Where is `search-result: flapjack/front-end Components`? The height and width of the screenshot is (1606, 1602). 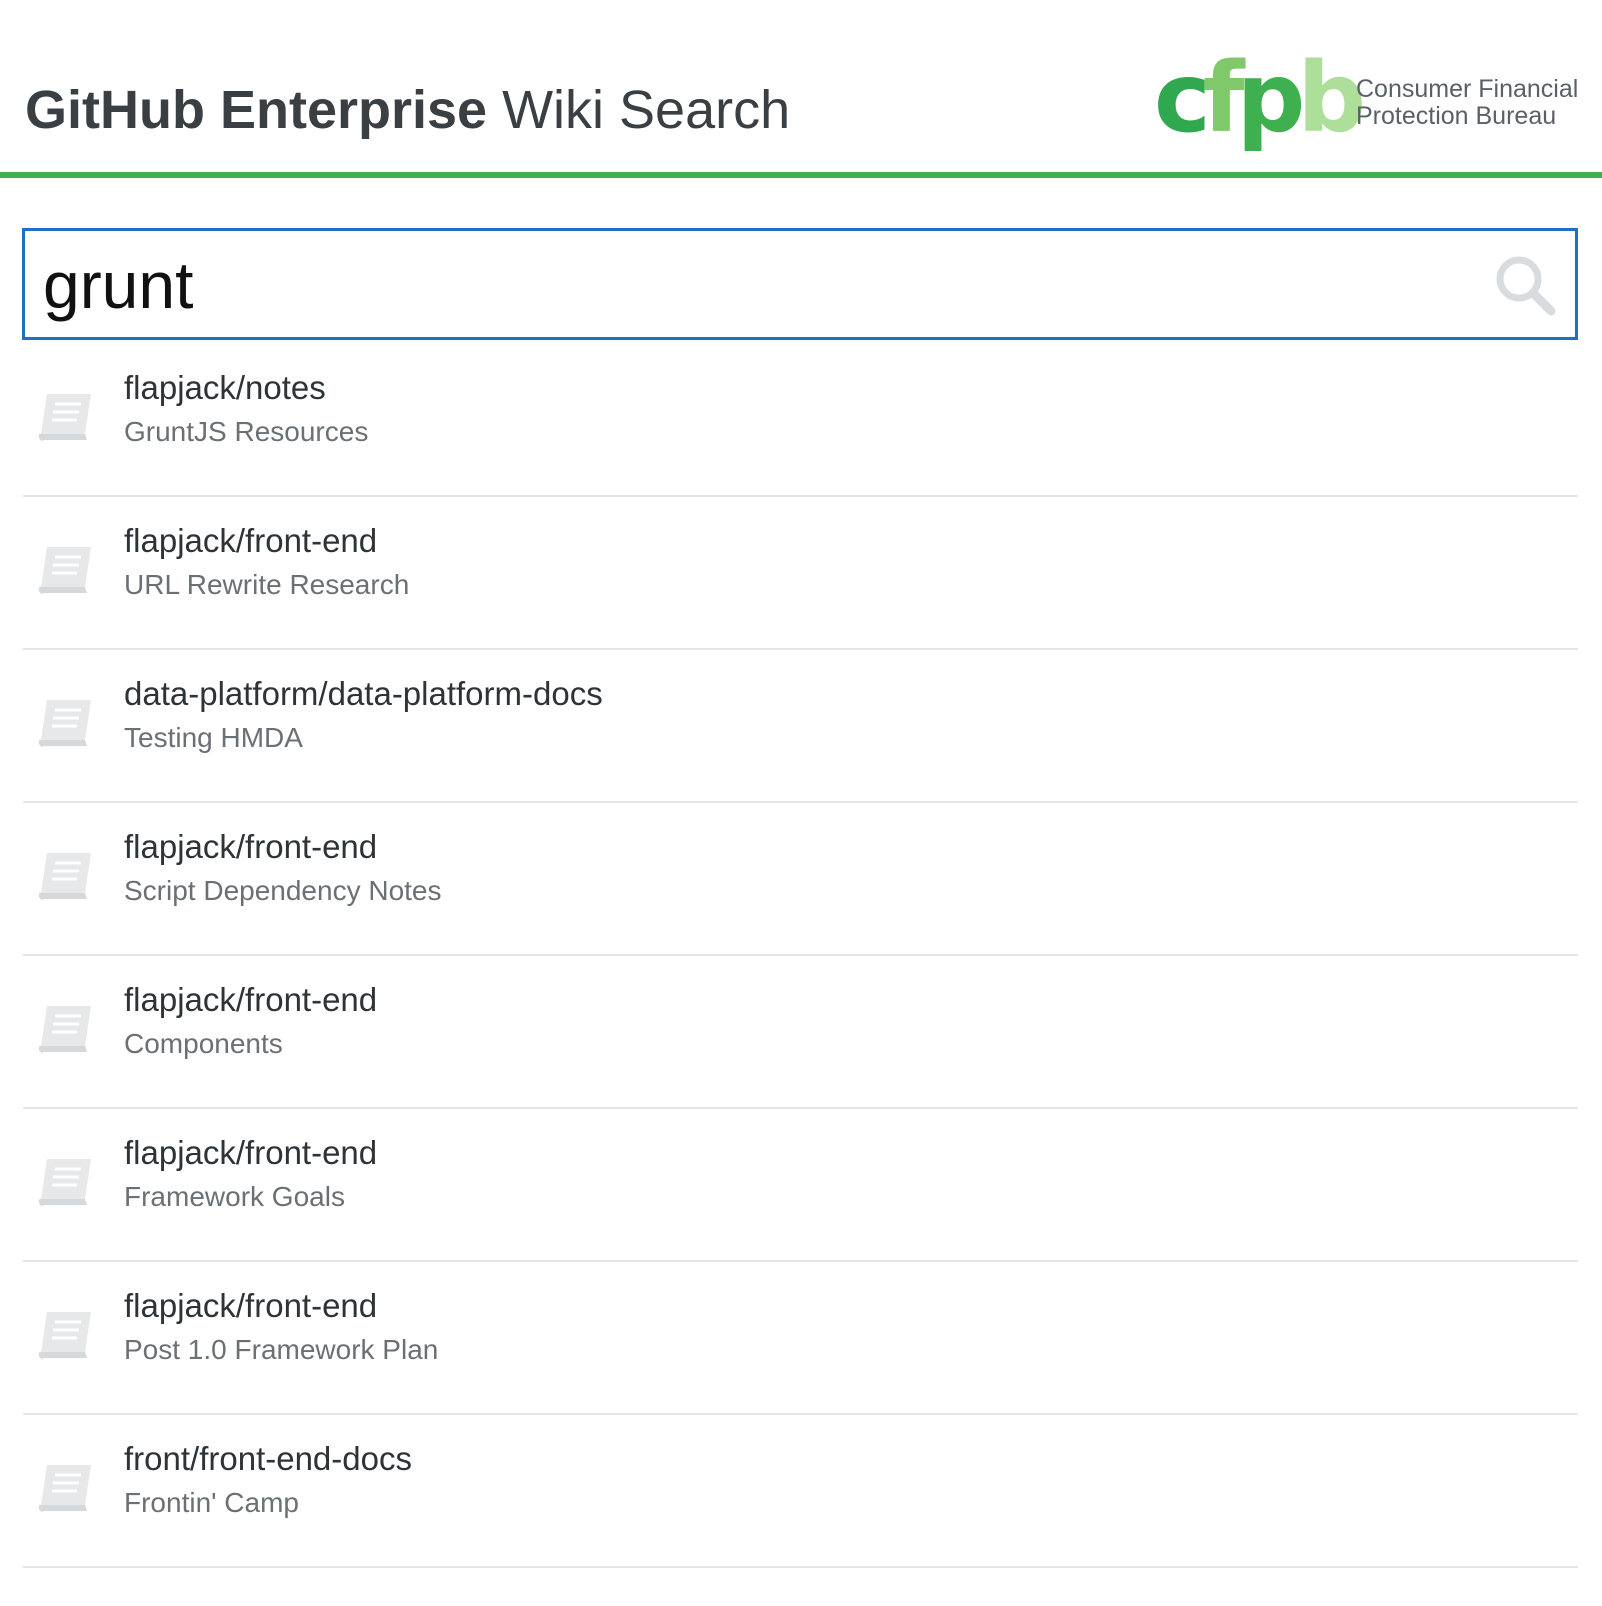
search-result: flapjack/front-end Components is located at coordinates (800, 1032).